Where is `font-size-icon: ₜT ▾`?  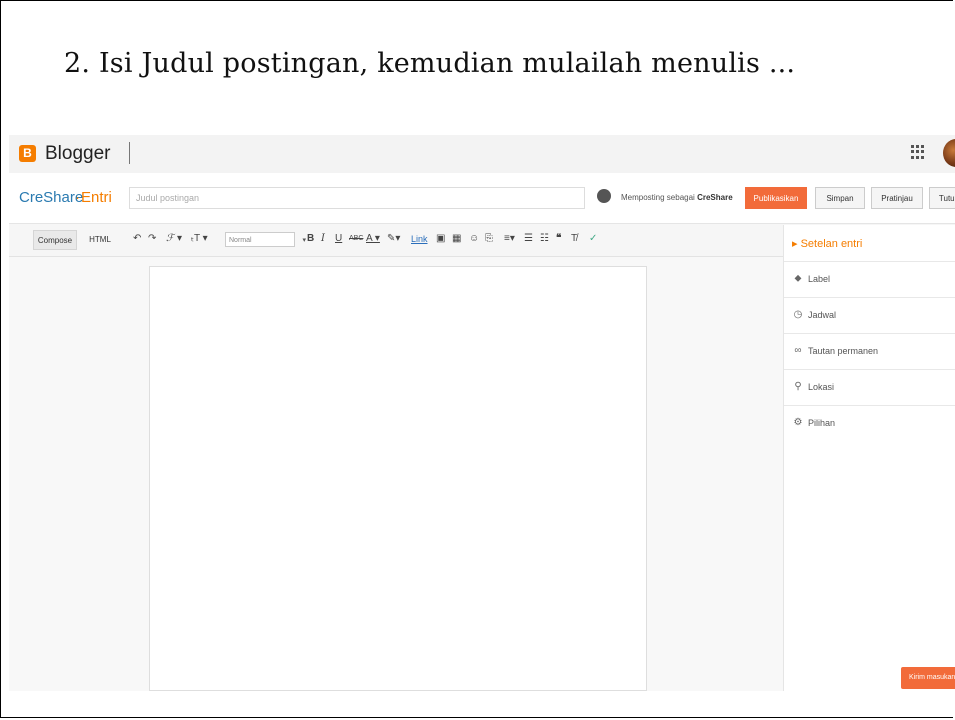
font-size-icon: ₜT ▾ is located at coordinates (199, 239).